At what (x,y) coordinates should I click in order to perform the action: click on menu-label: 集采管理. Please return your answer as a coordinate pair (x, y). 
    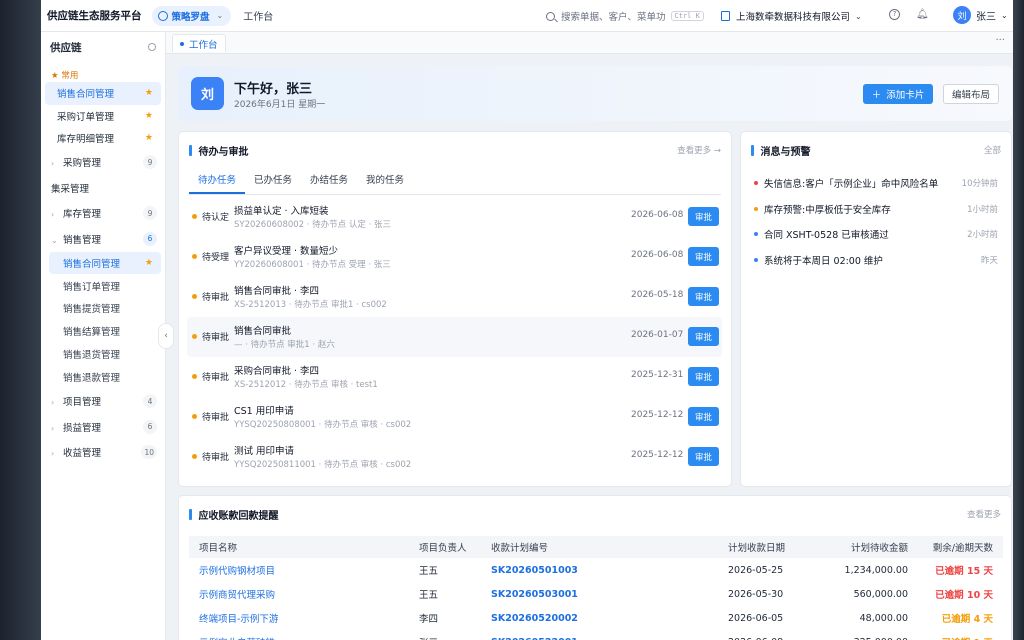
    Looking at the image, I should click on (70, 189).